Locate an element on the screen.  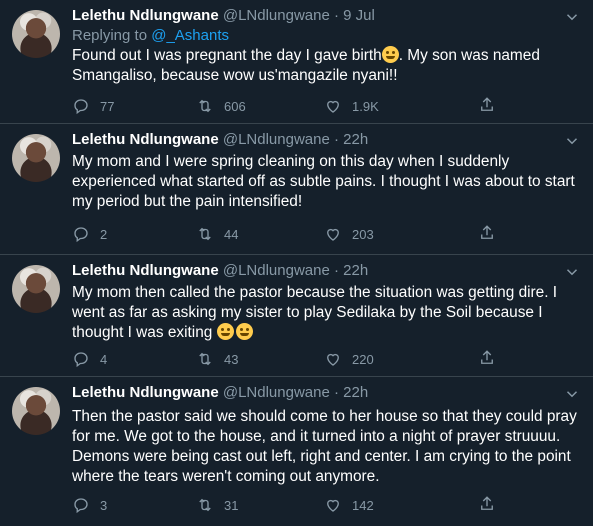
retweet-button: 44 is located at coordinates (217, 234).